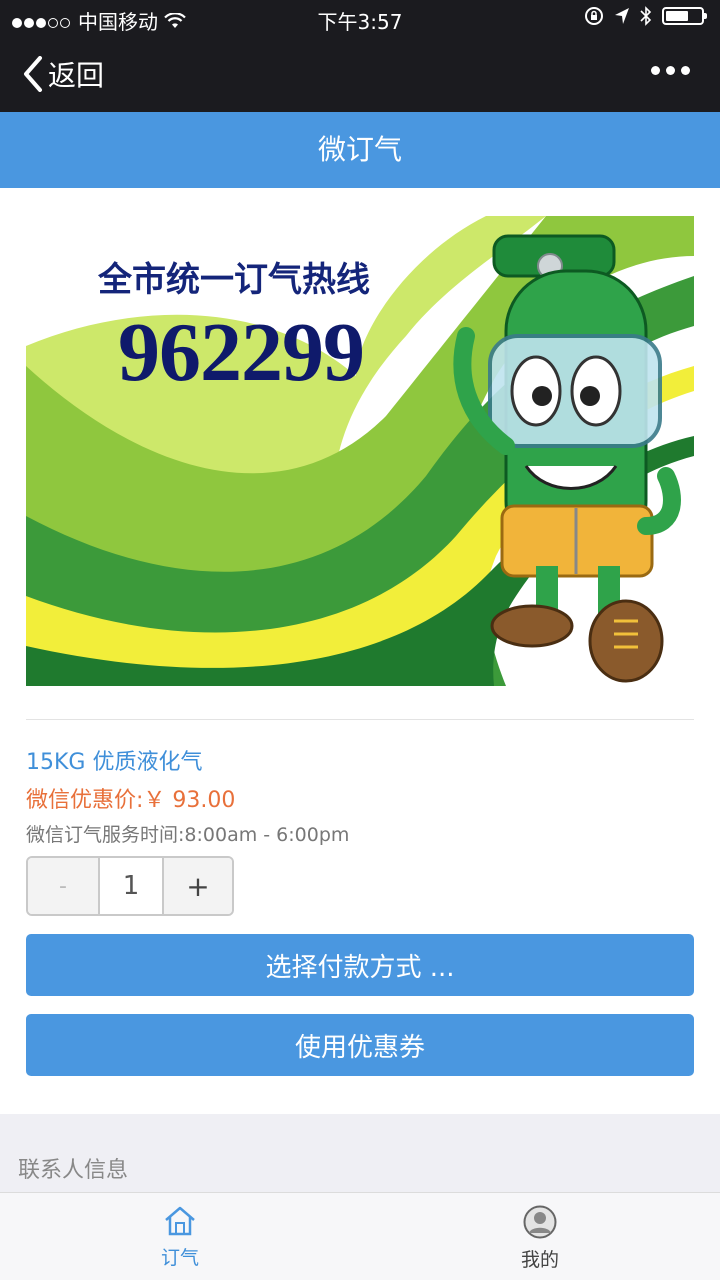 Image resolution: width=720 pixels, height=1280 pixels. Describe the element at coordinates (234, 280) in the screenshot. I see `banner-hotline-title: 全市统一订气热线` at that location.